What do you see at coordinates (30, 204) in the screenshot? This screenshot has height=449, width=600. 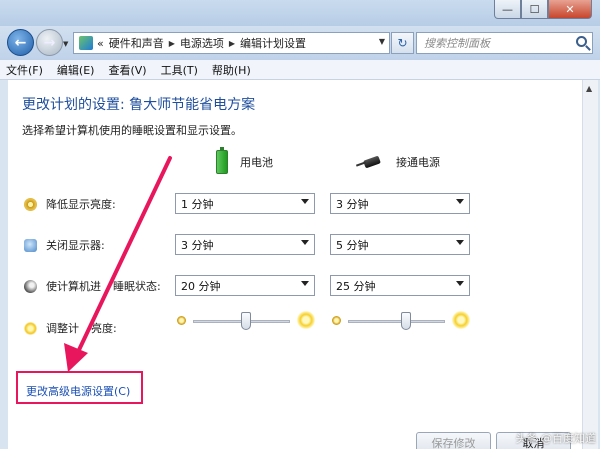 I see `dim-brightness-icon` at bounding box center [30, 204].